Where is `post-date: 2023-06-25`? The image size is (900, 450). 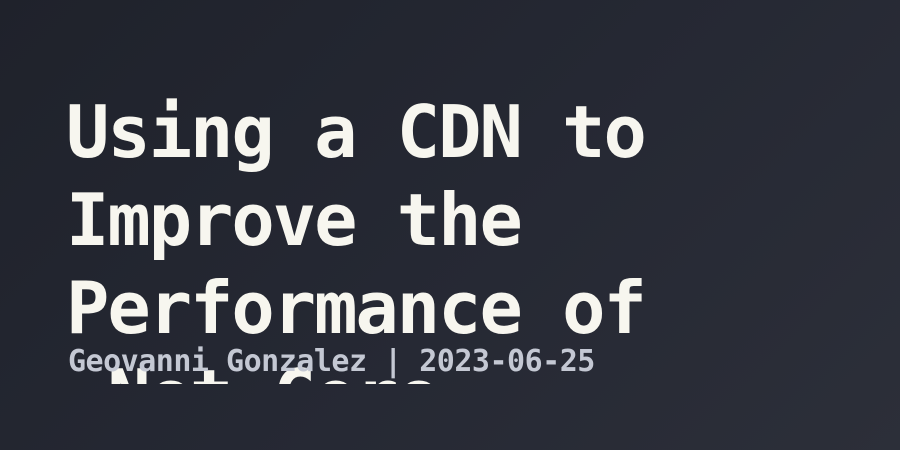 post-date: 2023-06-25 is located at coordinates (507, 361).